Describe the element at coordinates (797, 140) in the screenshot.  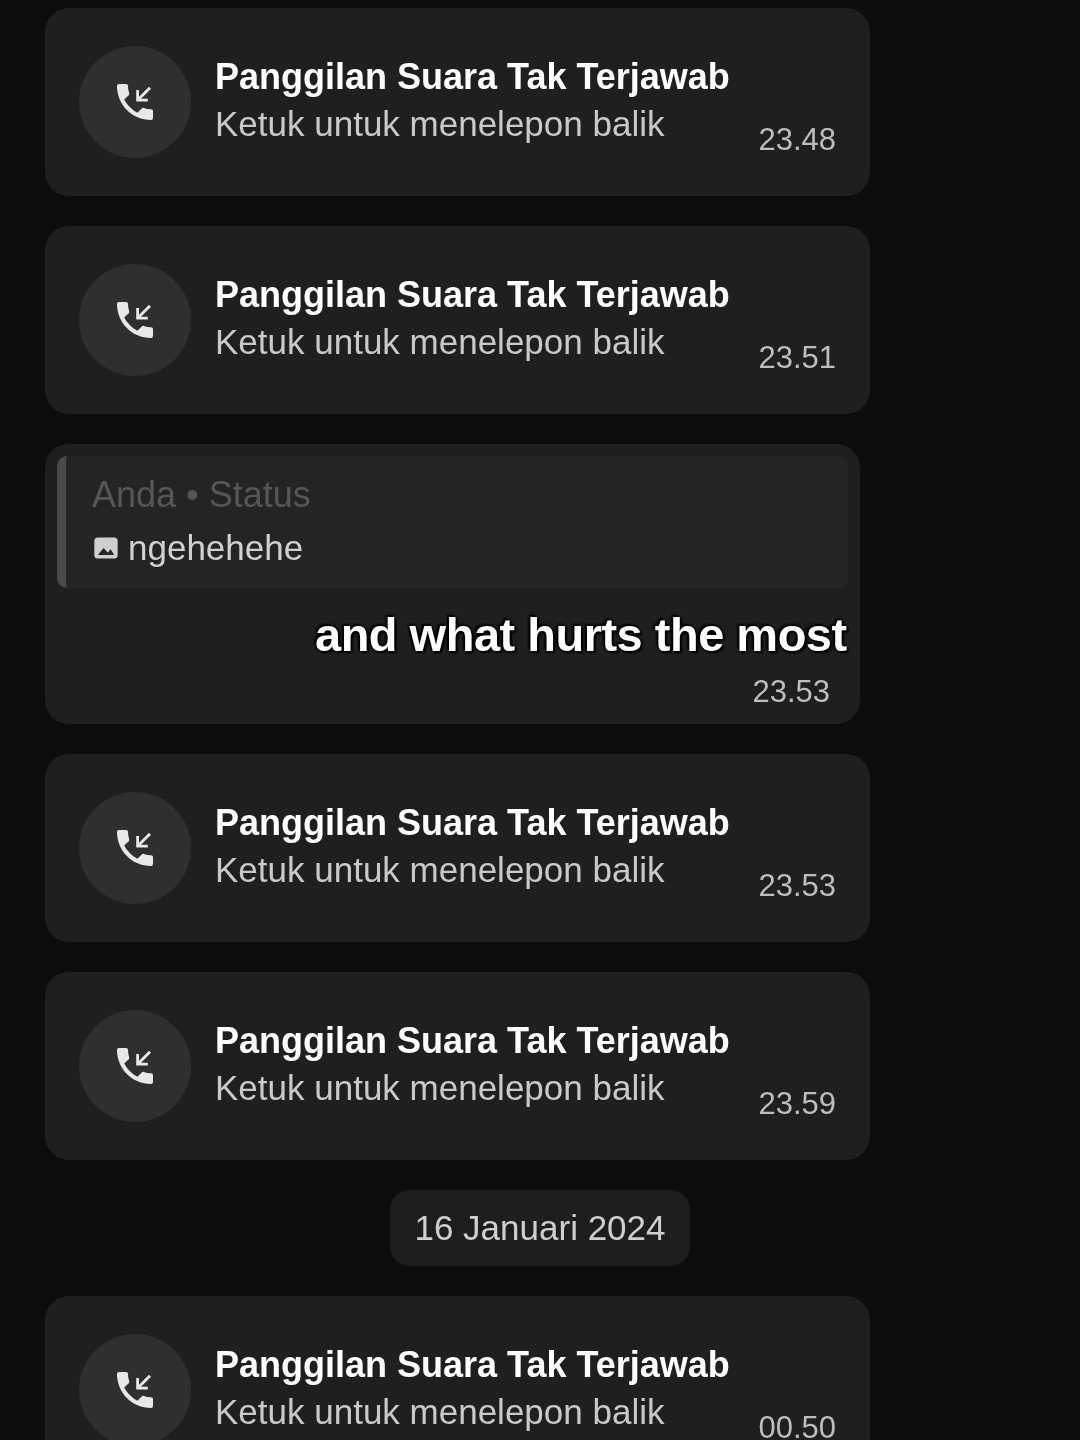
I see `message-time: 23.48` at that location.